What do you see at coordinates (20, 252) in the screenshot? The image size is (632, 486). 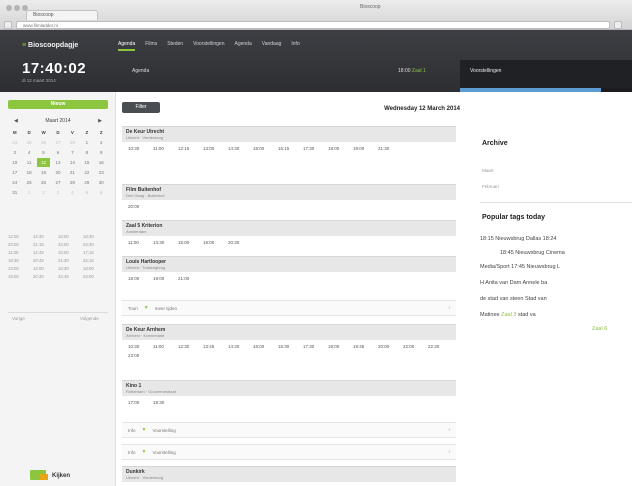 I see `side-time-cell: 11:00` at bounding box center [20, 252].